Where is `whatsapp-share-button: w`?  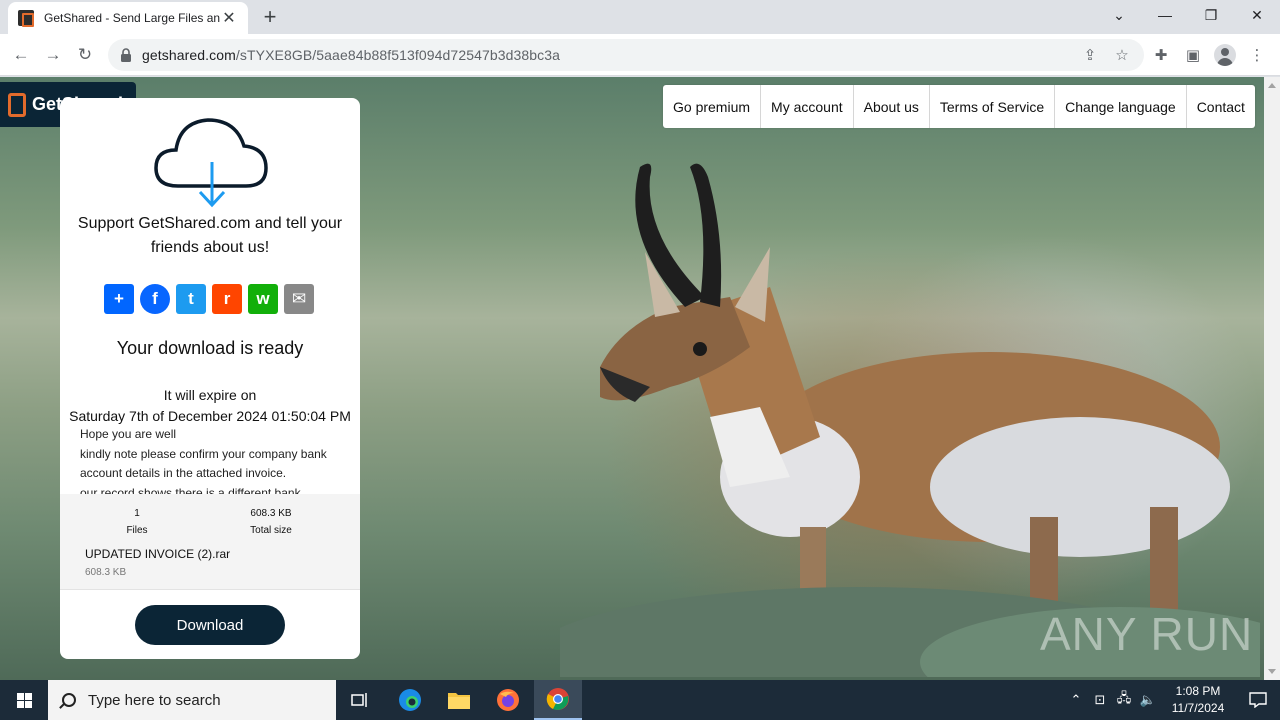 whatsapp-share-button: w is located at coordinates (263, 299).